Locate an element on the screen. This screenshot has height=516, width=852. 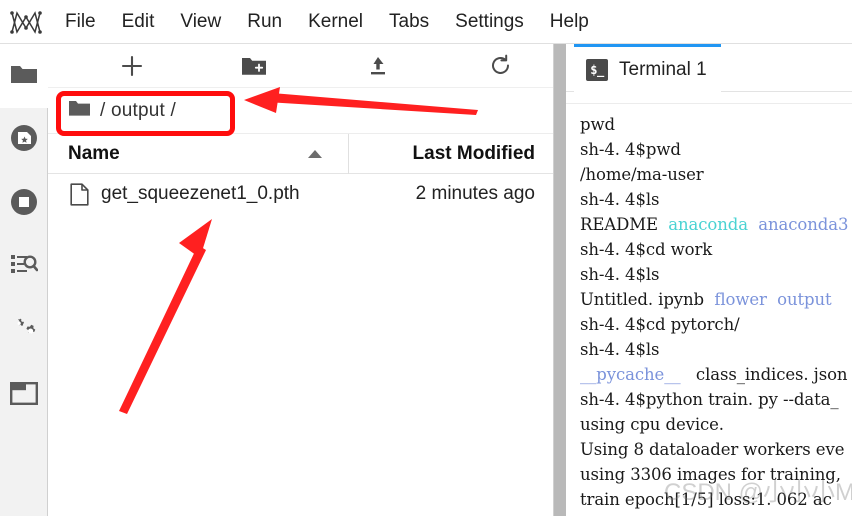
terminal-line: /home/ma-user is located at coordinates (642, 174).